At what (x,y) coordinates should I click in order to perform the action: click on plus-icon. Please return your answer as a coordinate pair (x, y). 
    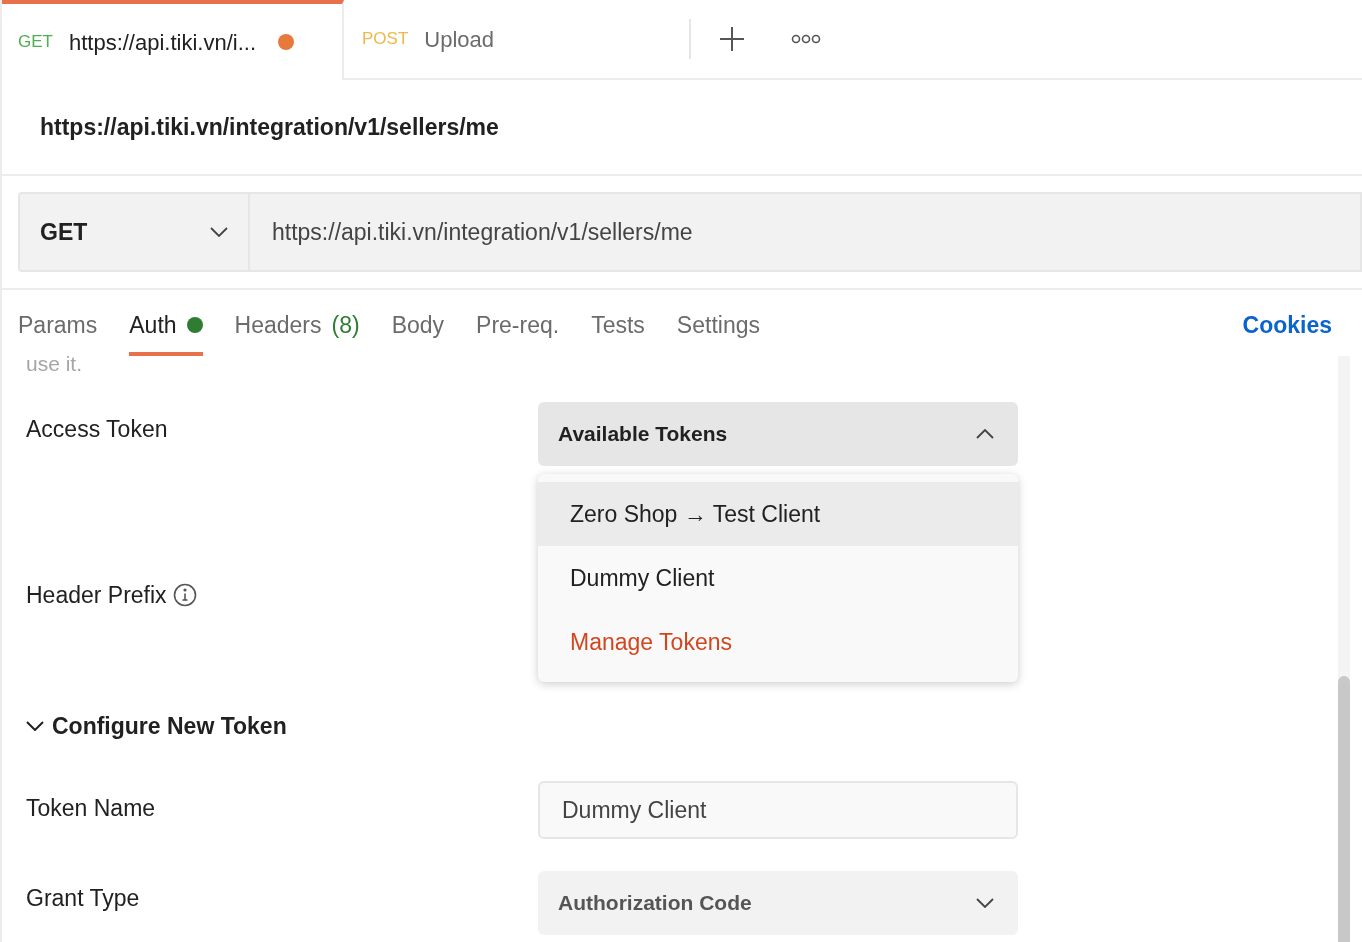
    Looking at the image, I should click on (732, 39).